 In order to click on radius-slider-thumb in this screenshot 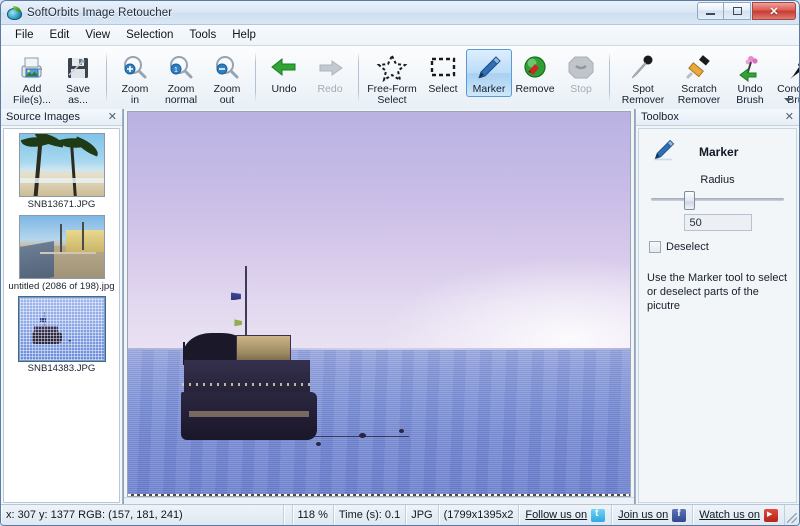, I will do `click(689, 200)`.